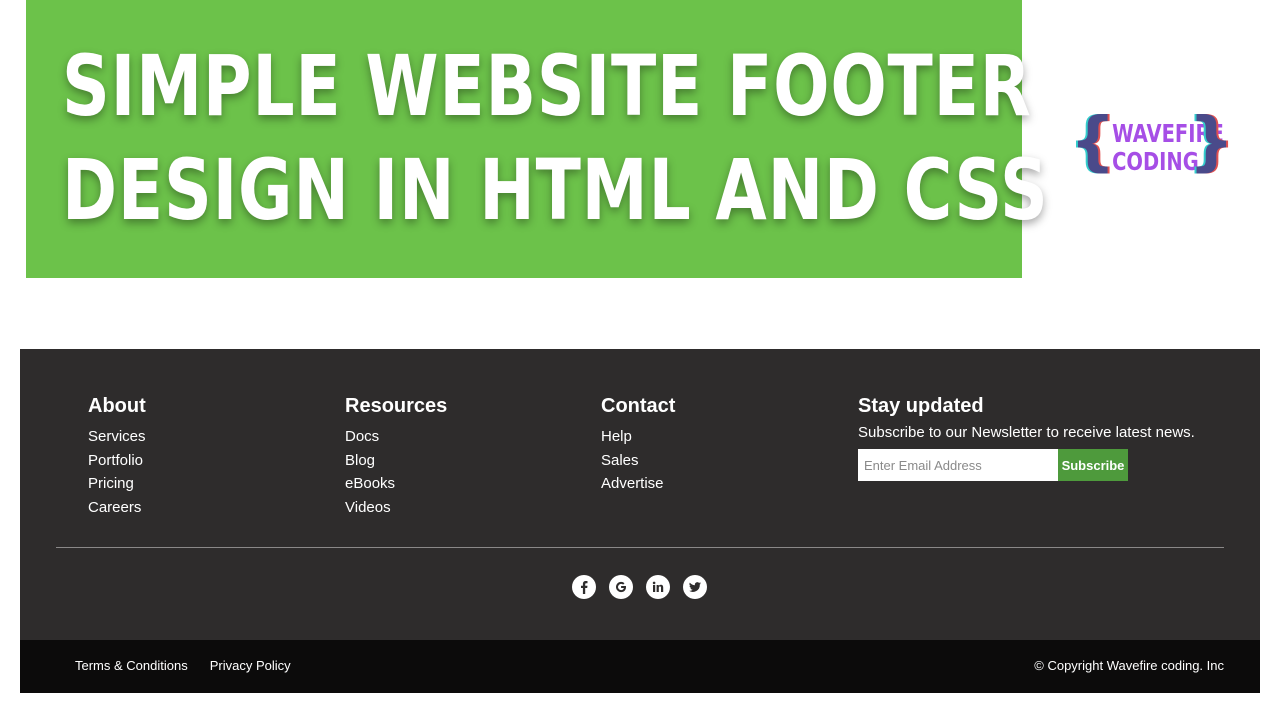 Image resolution: width=1280 pixels, height=720 pixels. What do you see at coordinates (396, 508) in the screenshot?
I see `footer-link-videos: Videos` at bounding box center [396, 508].